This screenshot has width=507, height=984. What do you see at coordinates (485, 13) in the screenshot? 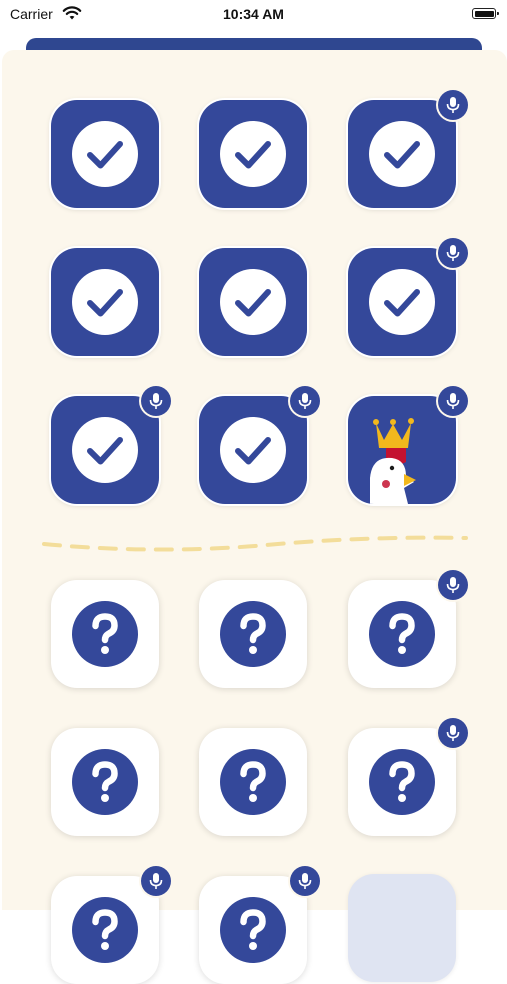
I see `battery-icon` at bounding box center [485, 13].